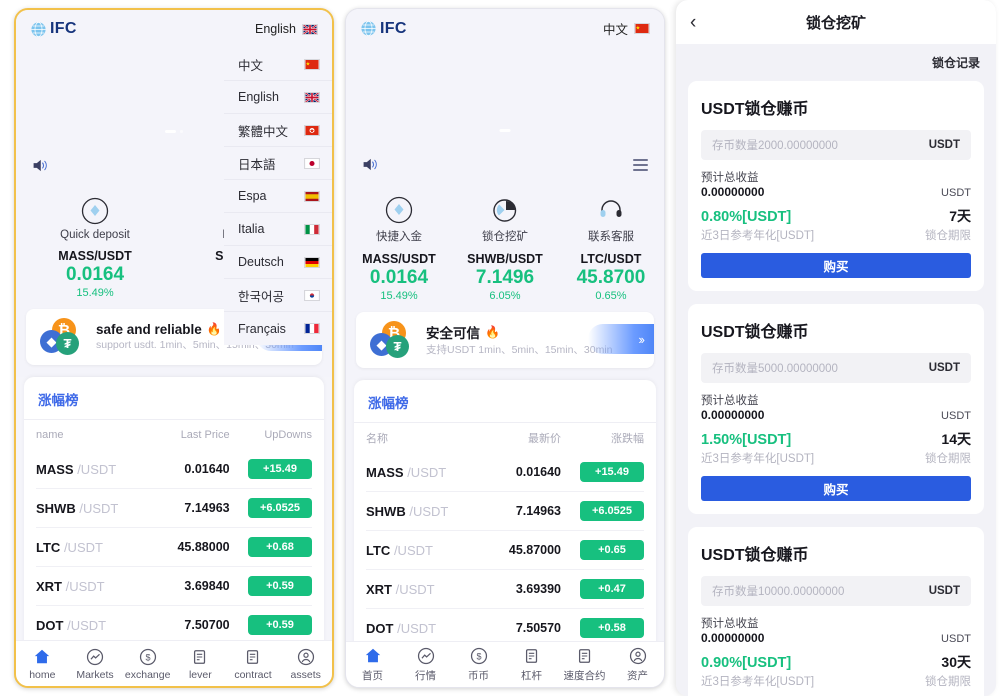  Describe the element at coordinates (505, 550) in the screenshot. I see `table-row: LTC /USDT 45.87000 +0.65` at that location.